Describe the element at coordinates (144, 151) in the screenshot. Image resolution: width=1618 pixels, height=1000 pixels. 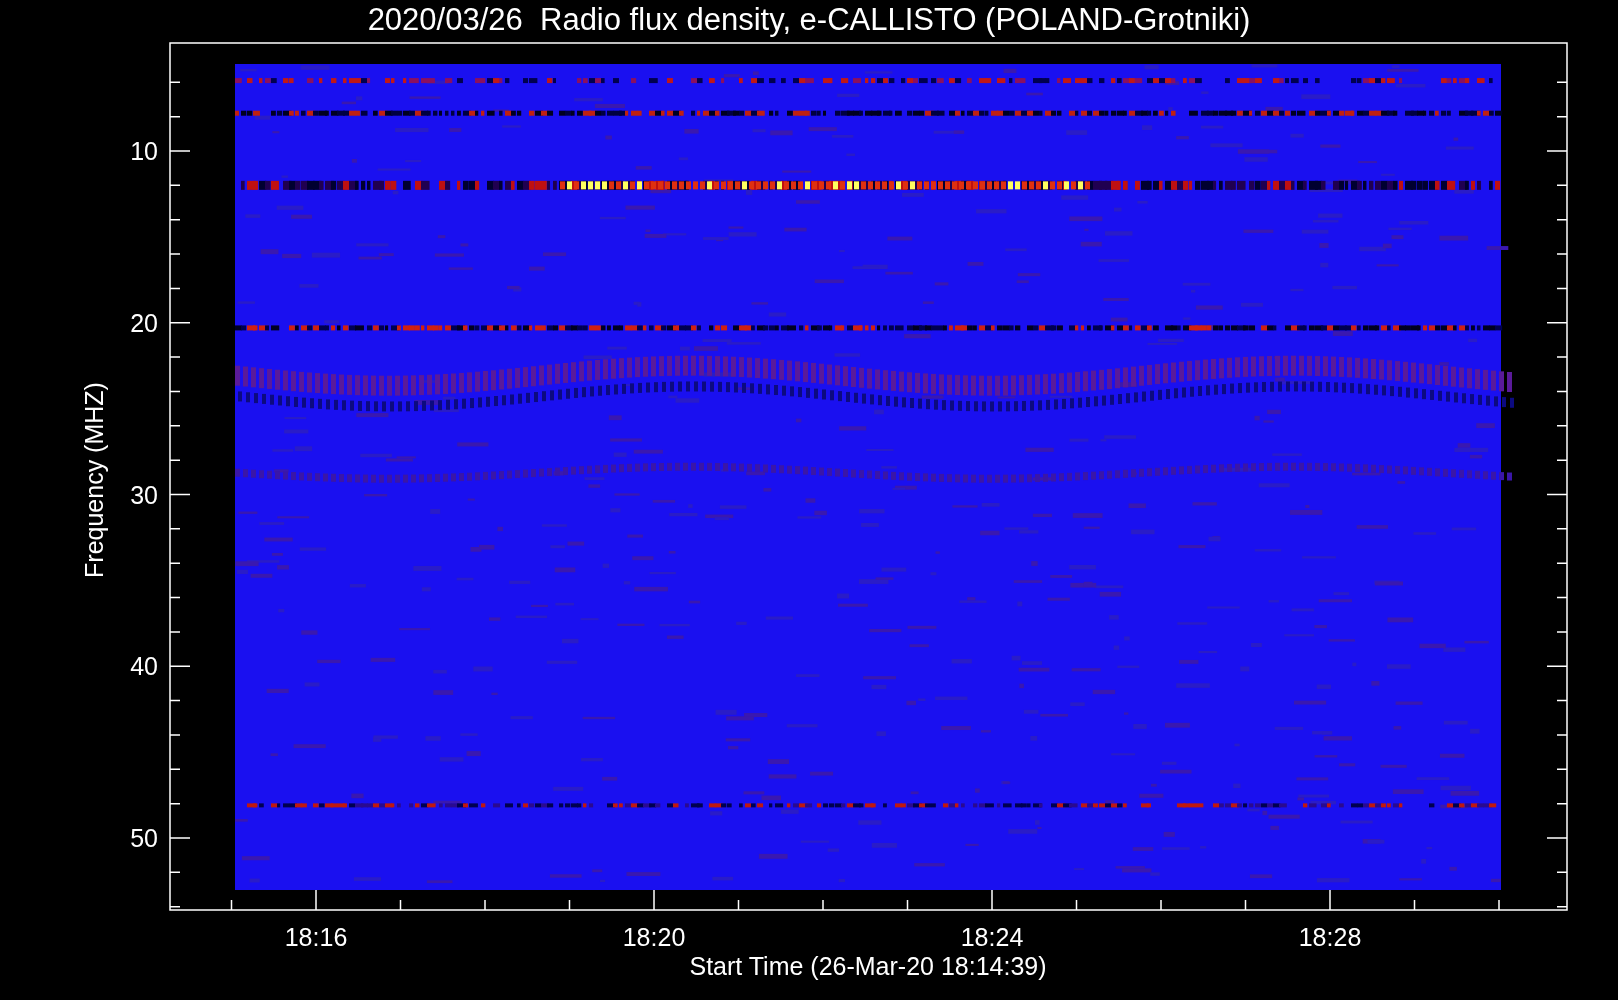
I see `tick-label: 10` at that location.